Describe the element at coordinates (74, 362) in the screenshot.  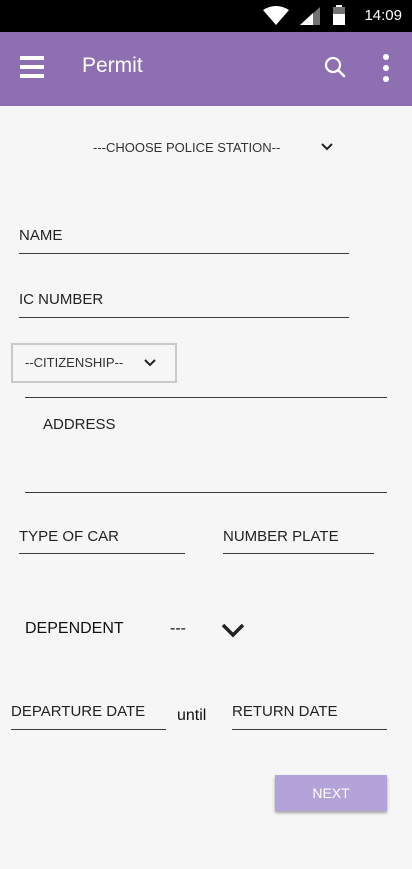
I see `citizenship-value: --CITIZENSHIP--` at that location.